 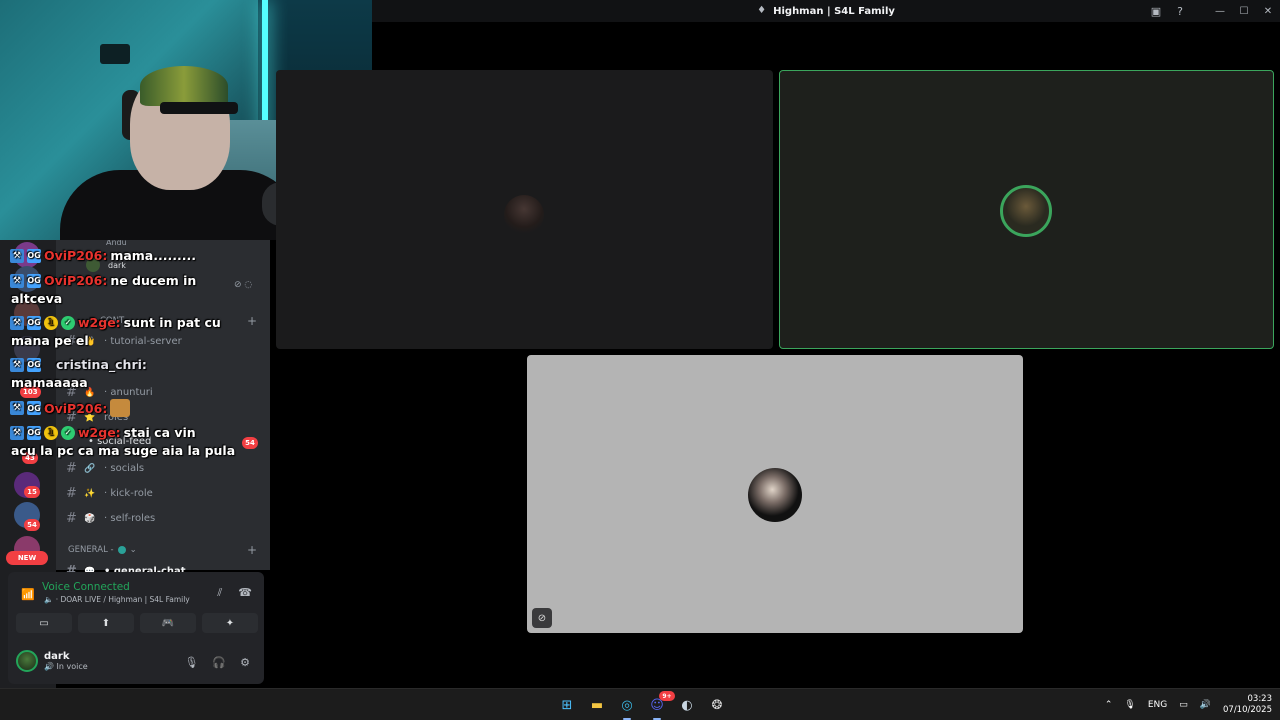 I want to click on chevron-down-icon: ⌄, so click(x=133, y=550).